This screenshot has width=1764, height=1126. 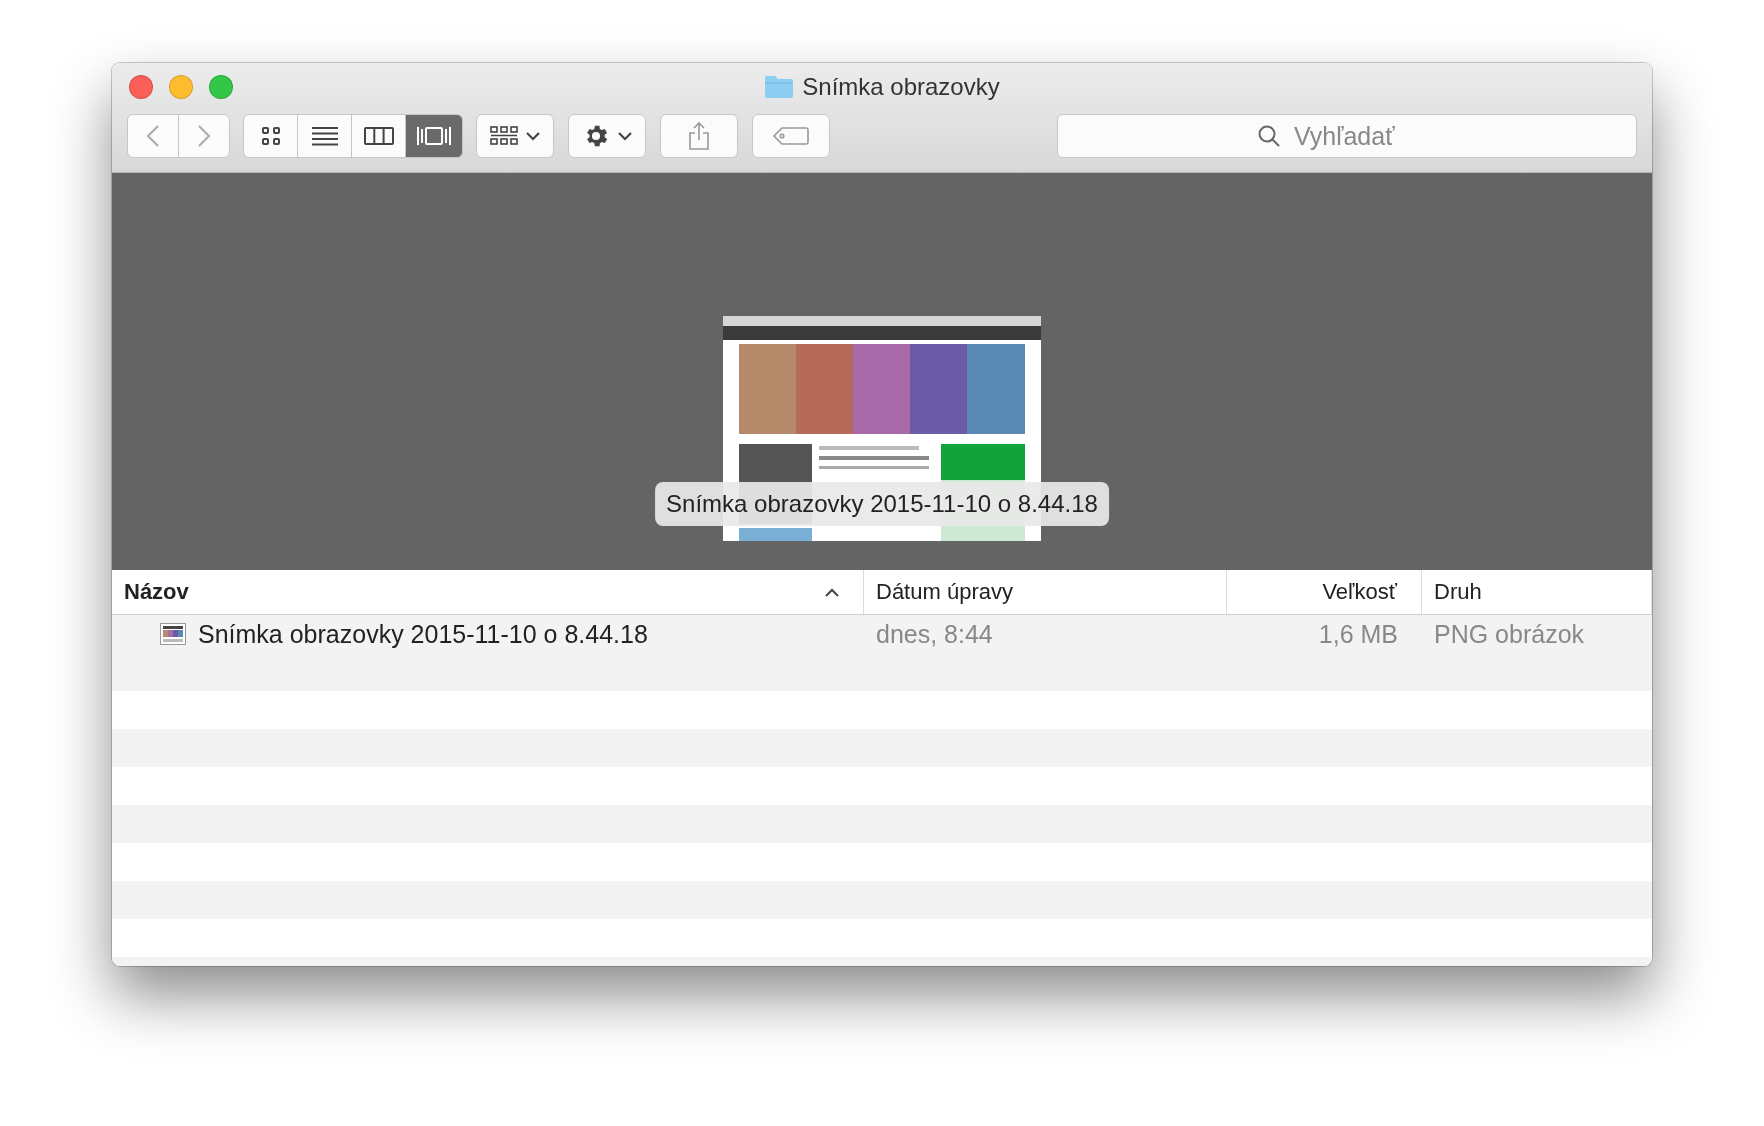 What do you see at coordinates (1358, 634) in the screenshot?
I see `file-size: 1,6 MB` at bounding box center [1358, 634].